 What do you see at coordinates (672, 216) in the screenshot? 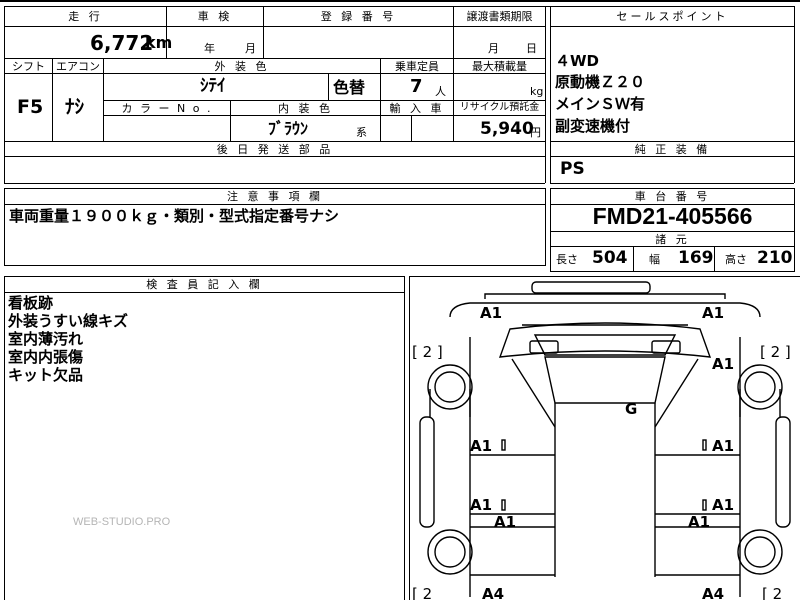
I see `chassis-number-value: FMD21-405566` at bounding box center [672, 216].